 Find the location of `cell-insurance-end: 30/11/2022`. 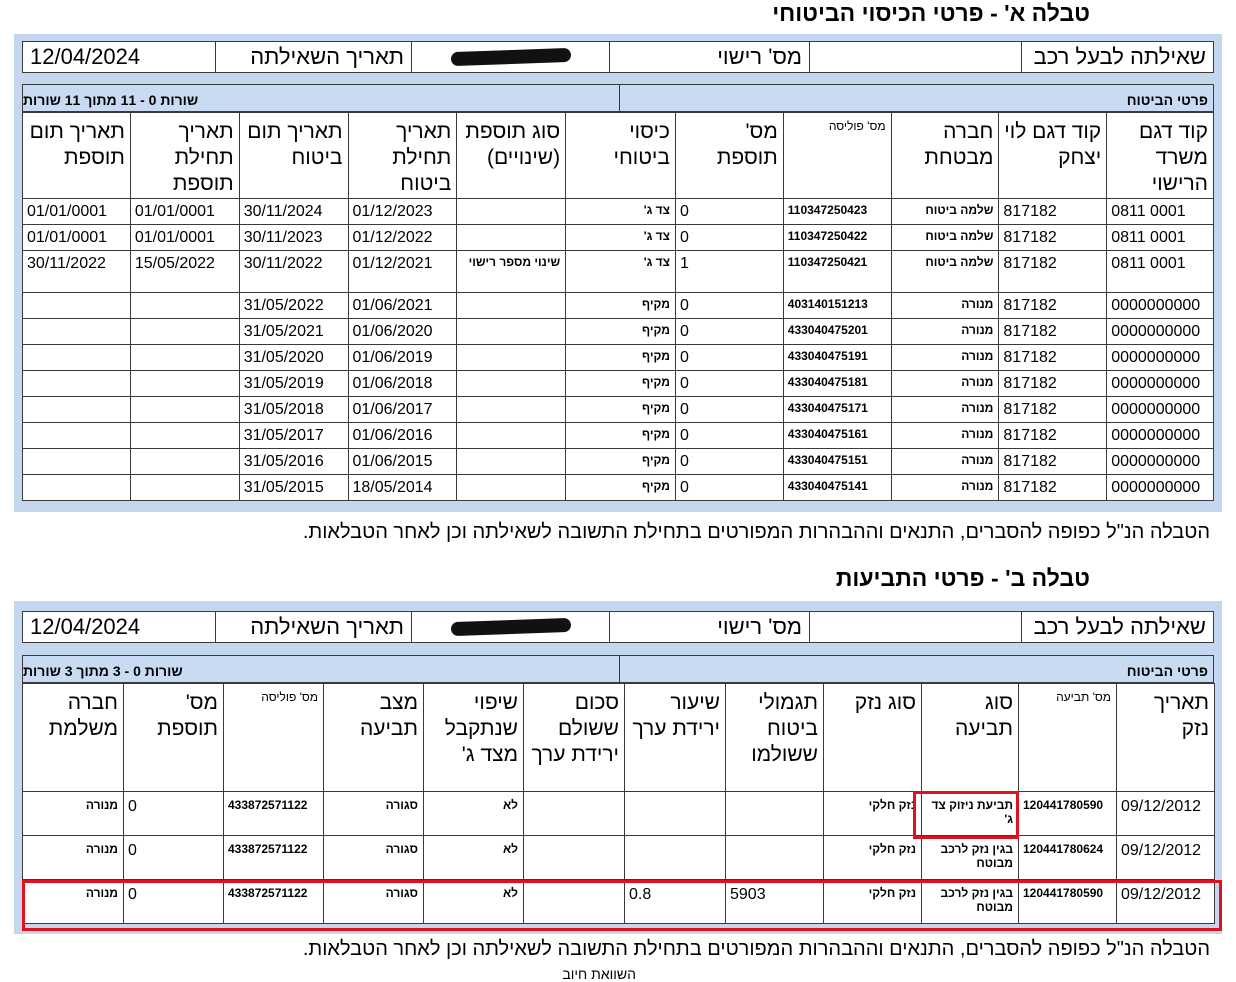

cell-insurance-end: 30/11/2022 is located at coordinates (293, 271).